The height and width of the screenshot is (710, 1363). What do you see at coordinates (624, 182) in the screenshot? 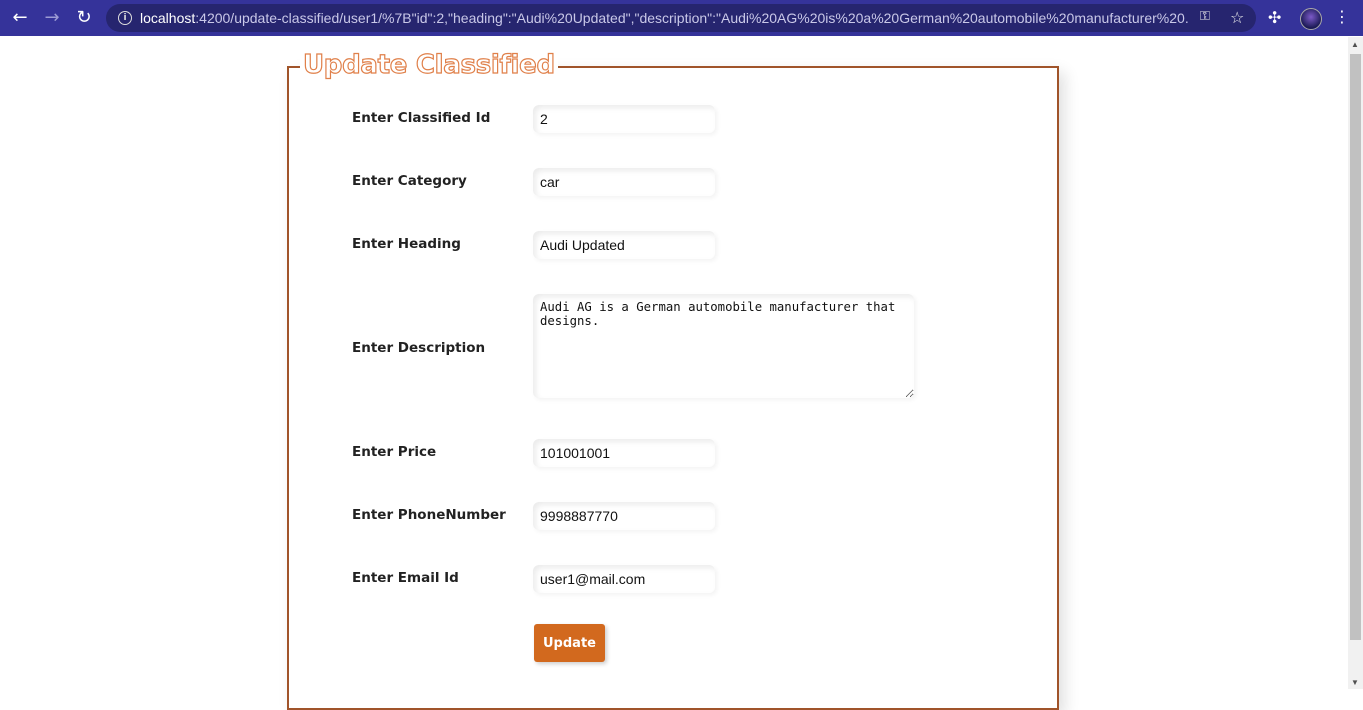
I see `category-input` at bounding box center [624, 182].